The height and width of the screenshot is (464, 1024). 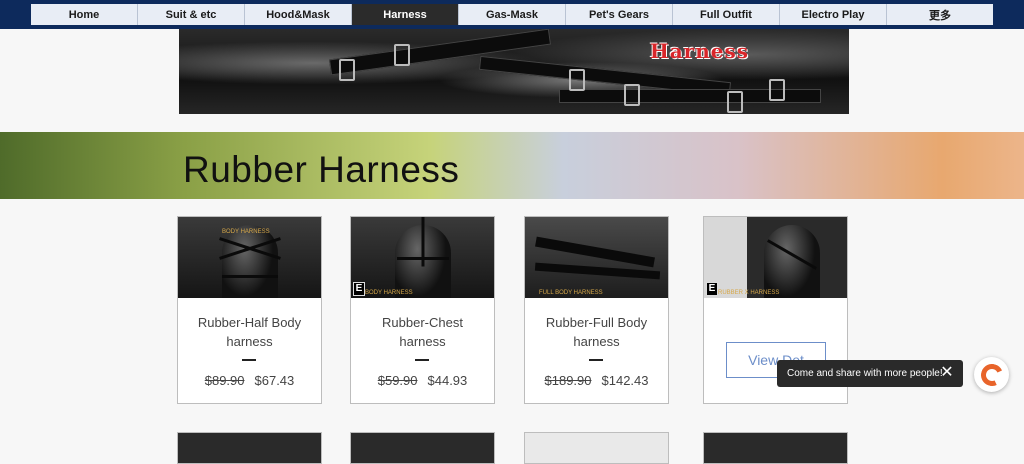 I want to click on sale-price: $142.43, so click(x=625, y=380).